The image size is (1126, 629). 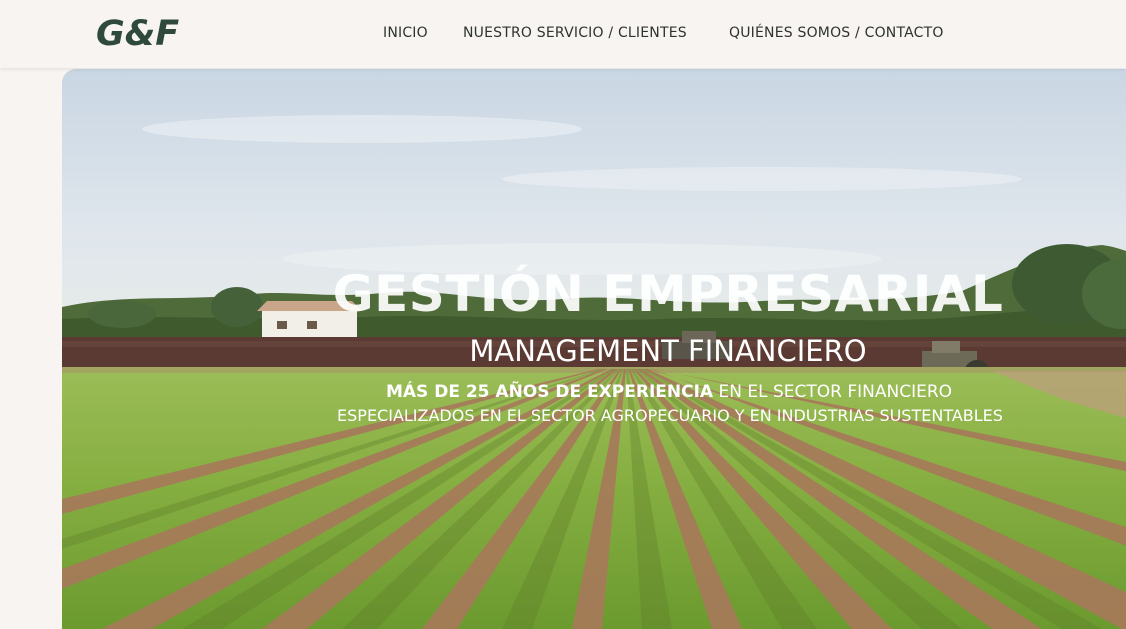 I want to click on hero-subtitle: MANAGEMENT FINANCIERO, so click(x=668, y=351).